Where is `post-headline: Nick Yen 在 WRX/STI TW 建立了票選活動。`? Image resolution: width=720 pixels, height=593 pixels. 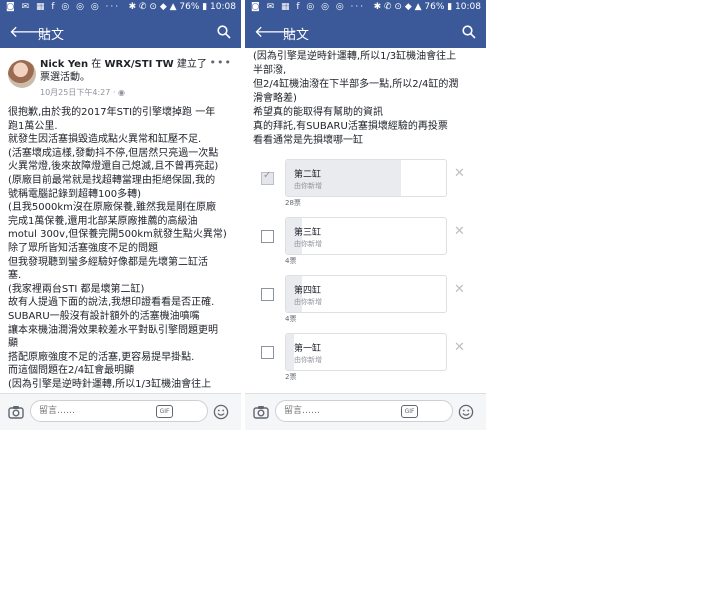
post-headline: Nick Yen 在 WRX/STI TW 建立了票選活動。 is located at coordinates (128, 71).